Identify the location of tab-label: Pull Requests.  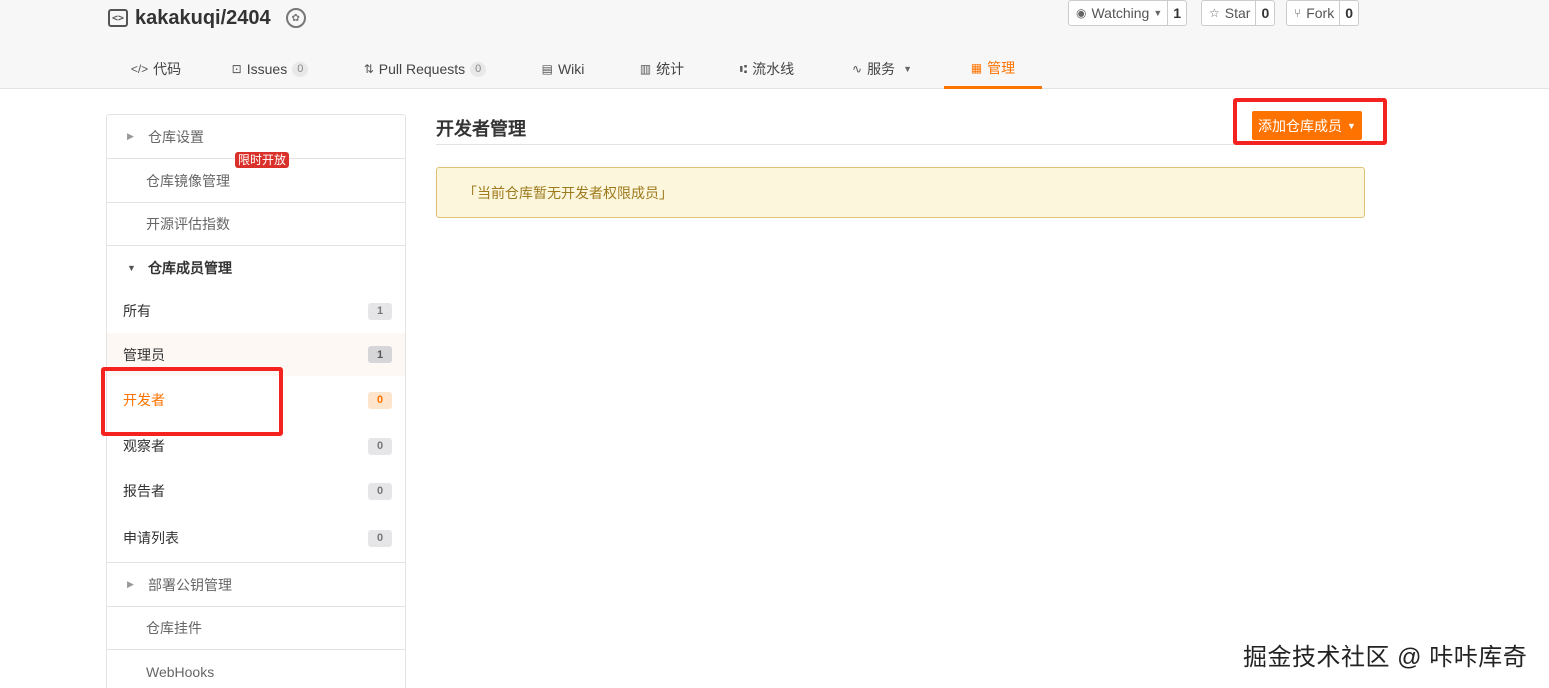
(422, 69).